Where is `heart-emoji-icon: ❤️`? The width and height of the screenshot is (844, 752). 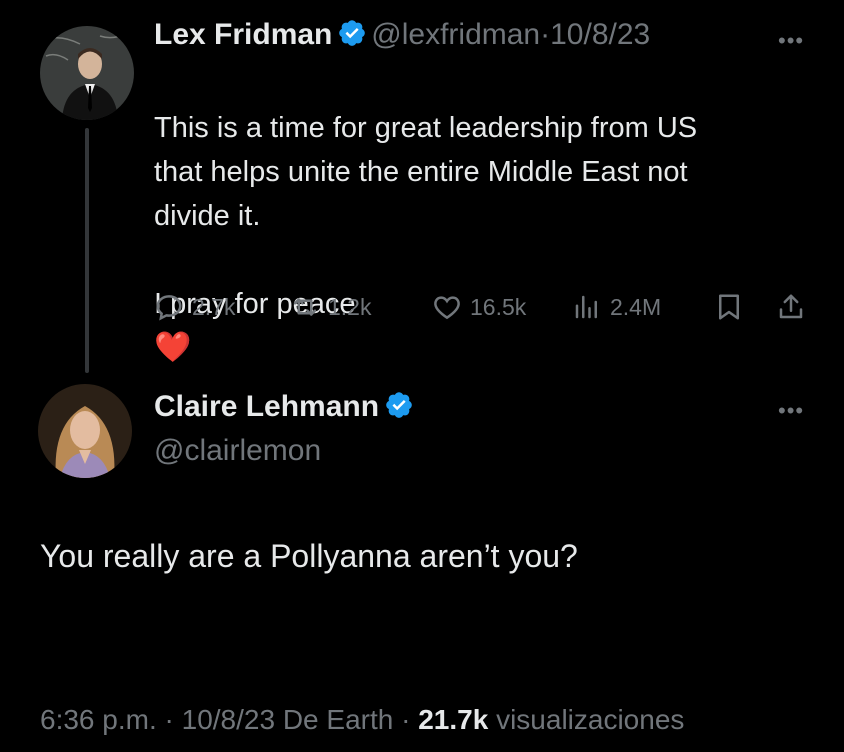 heart-emoji-icon: ❤️ is located at coordinates (173, 347).